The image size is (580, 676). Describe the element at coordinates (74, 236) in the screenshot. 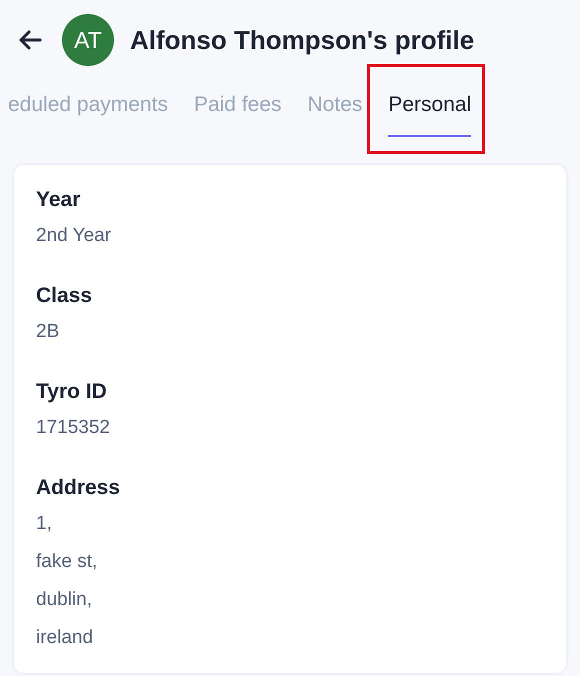

I see `field-value: 2nd Year` at that location.